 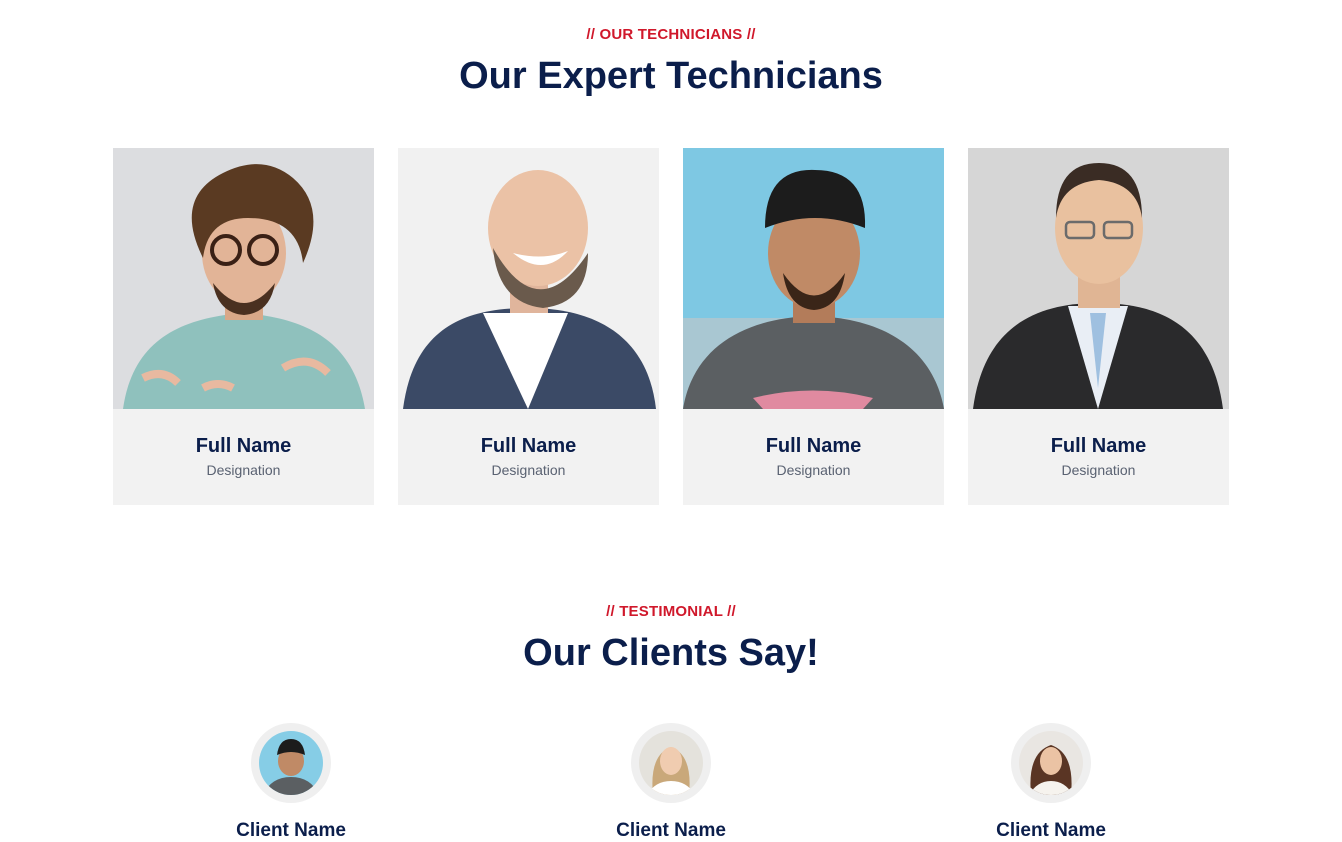 What do you see at coordinates (671, 76) in the screenshot?
I see `team-section-title: Our Expert Technicians` at bounding box center [671, 76].